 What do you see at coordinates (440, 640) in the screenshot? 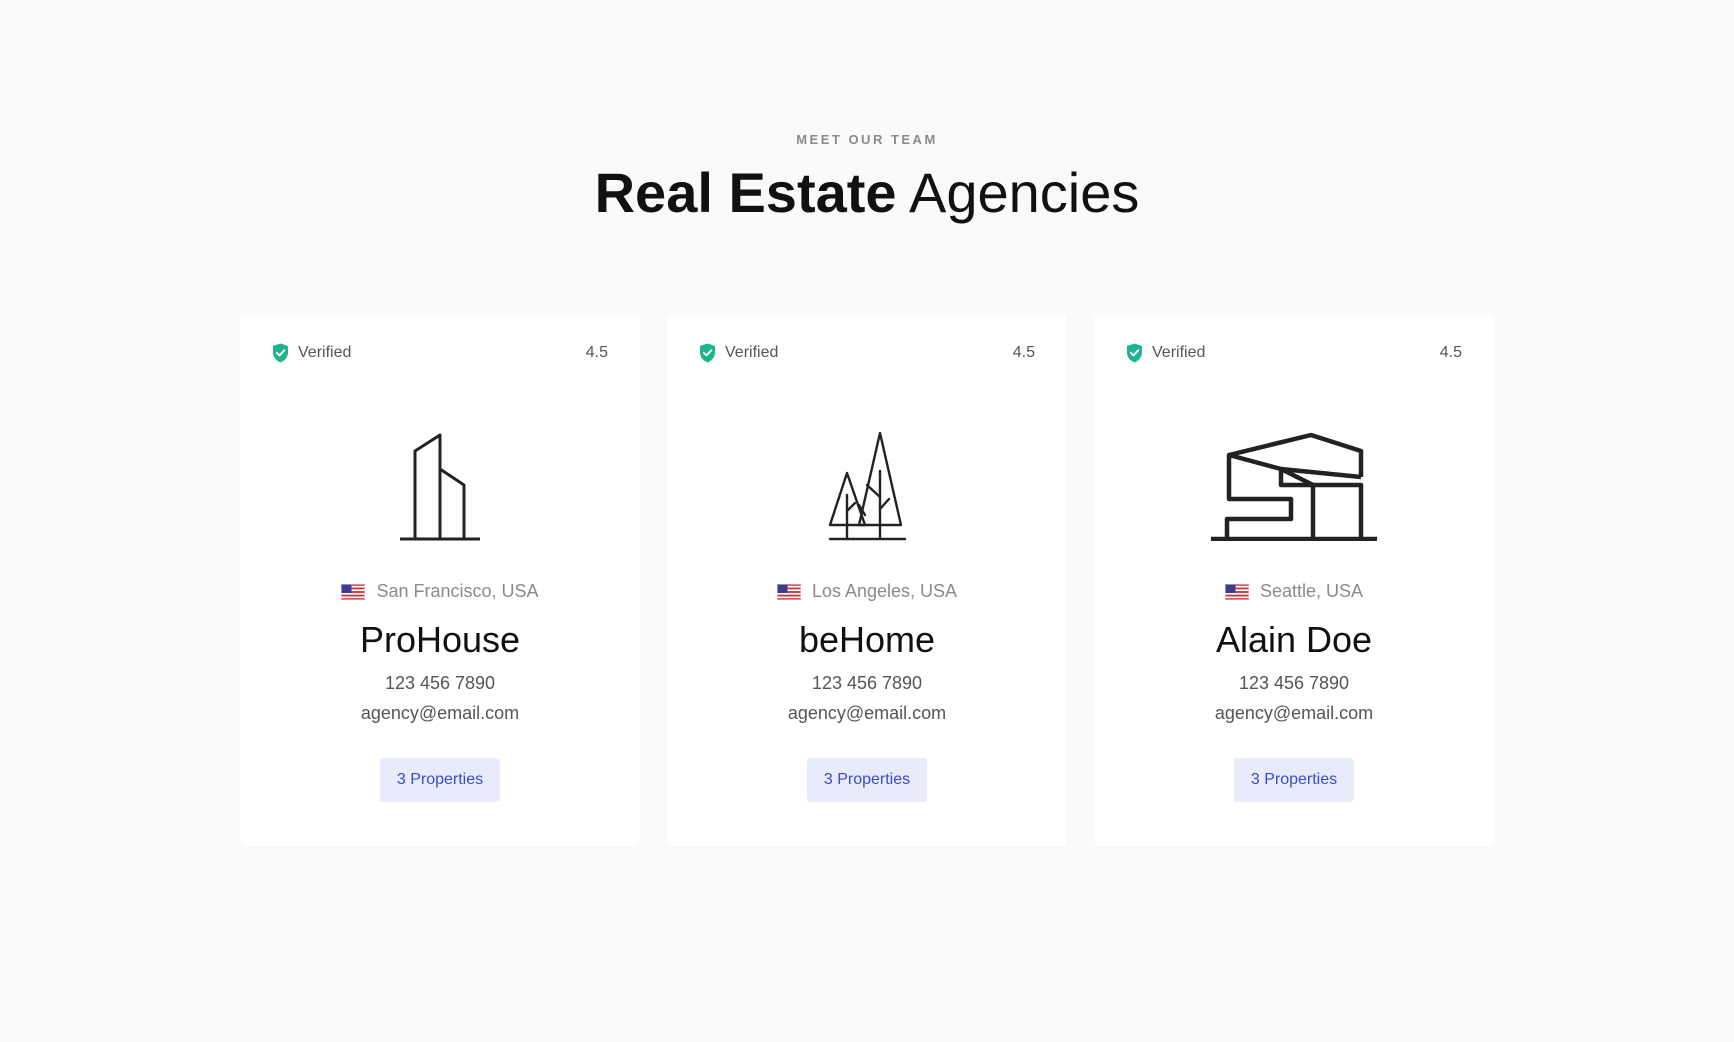
I see `agency-name: ProHouse` at bounding box center [440, 640].